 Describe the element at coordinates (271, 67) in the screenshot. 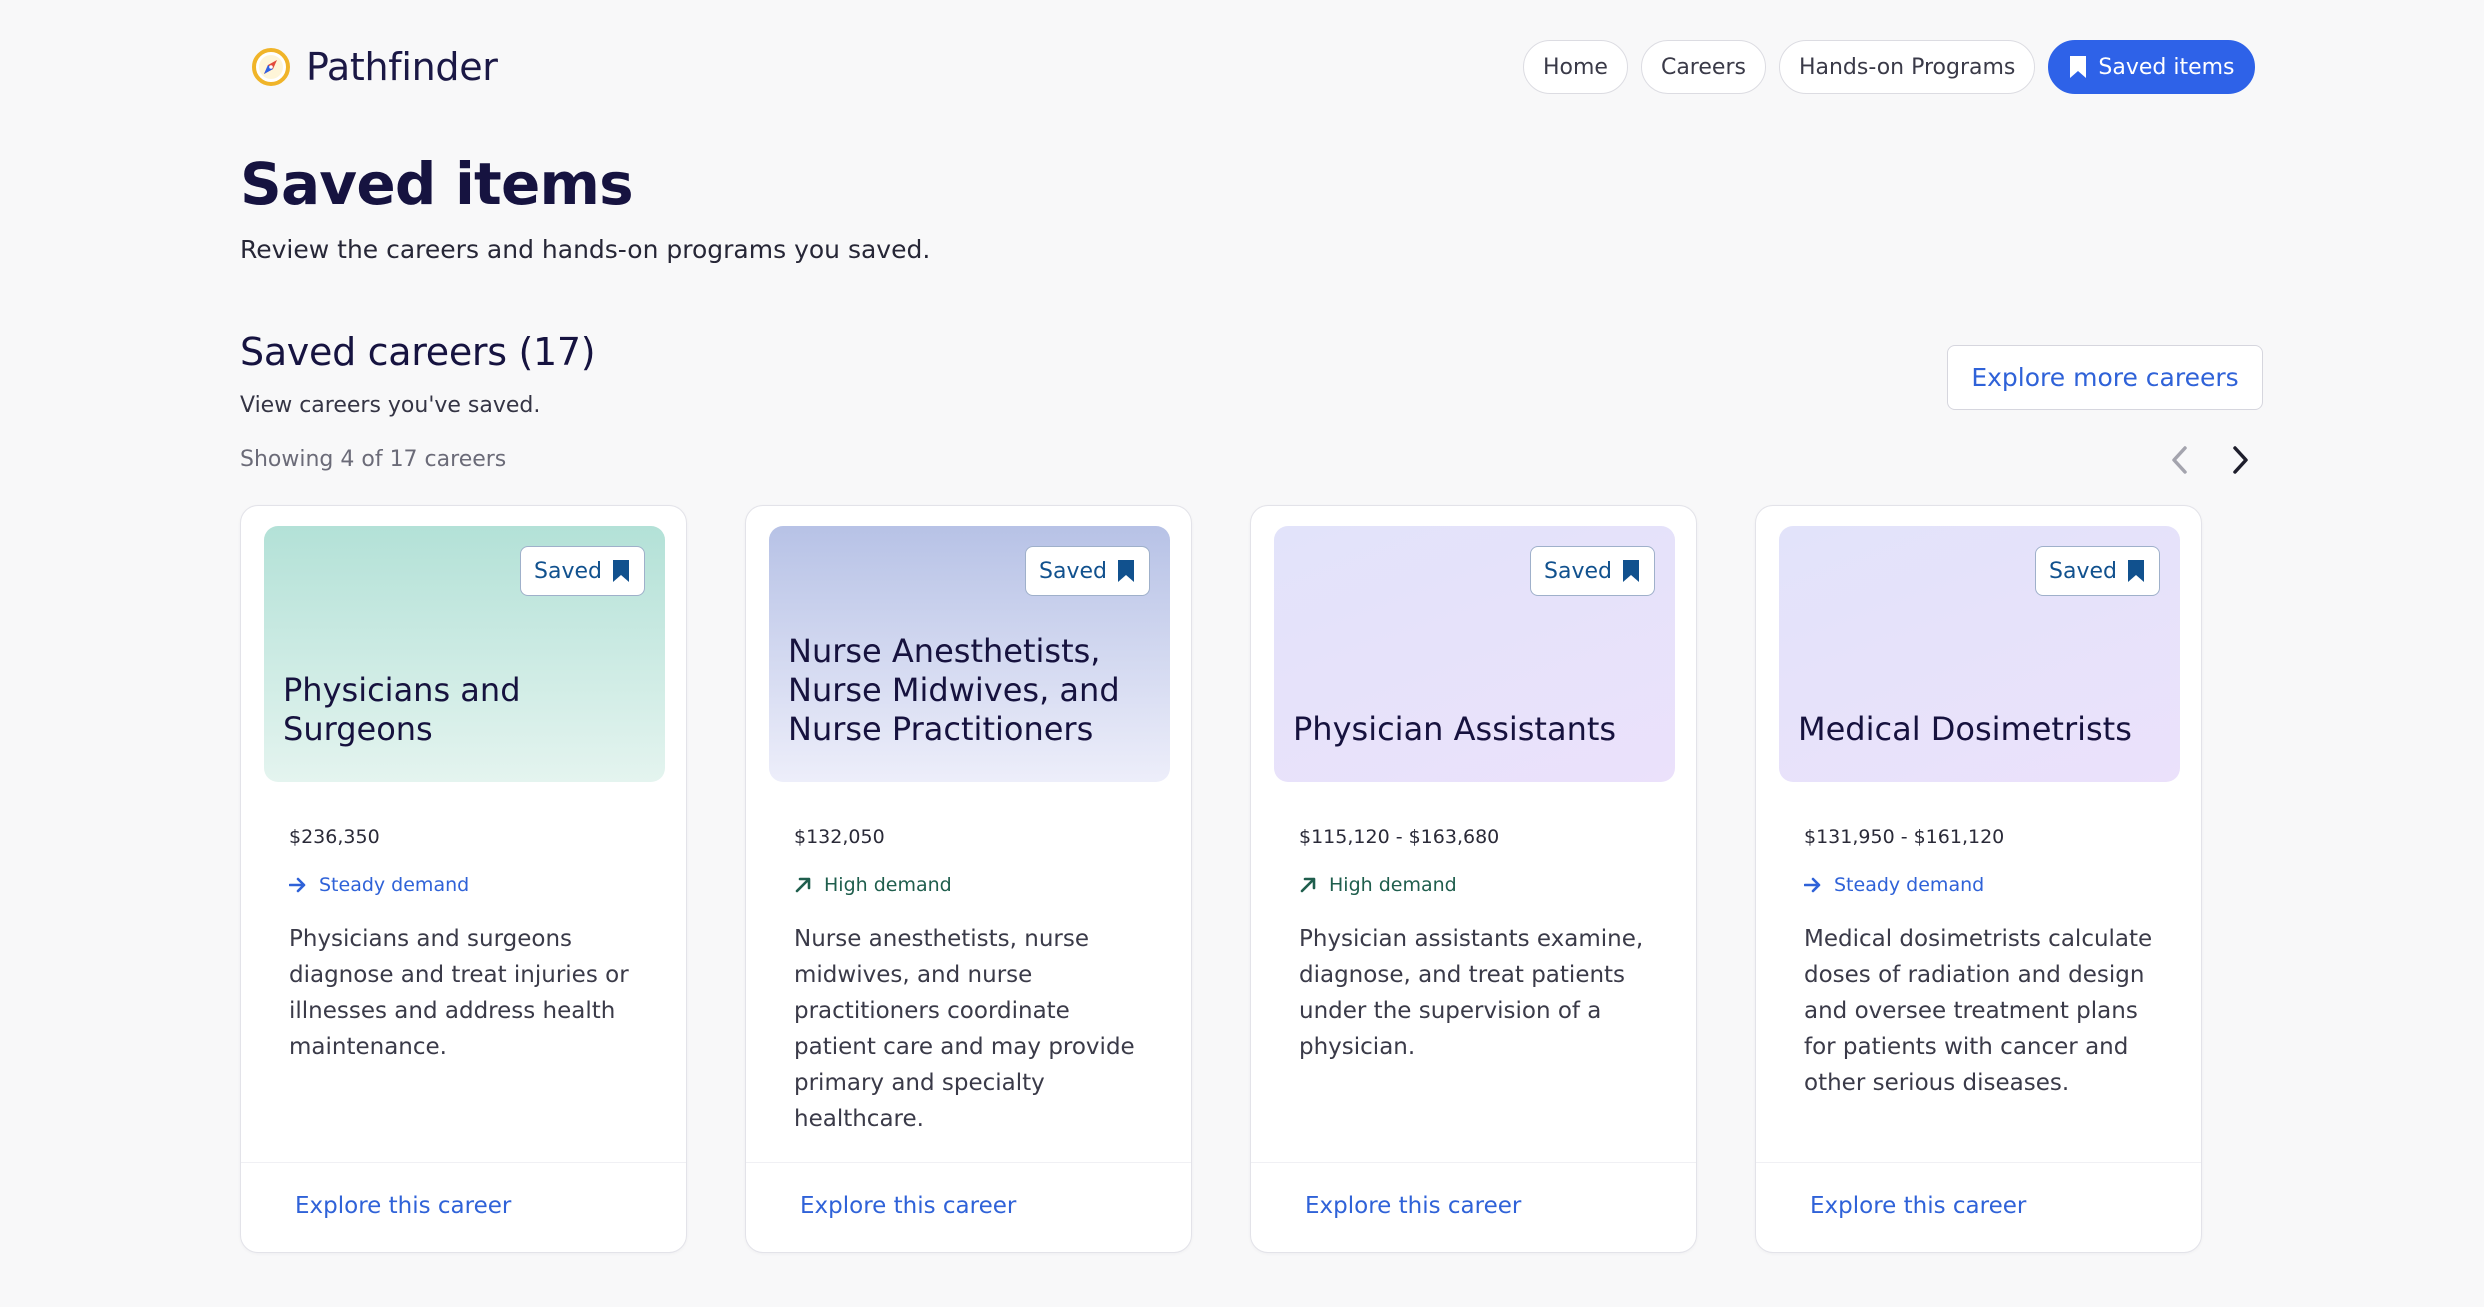

I see `compass-icon` at that location.